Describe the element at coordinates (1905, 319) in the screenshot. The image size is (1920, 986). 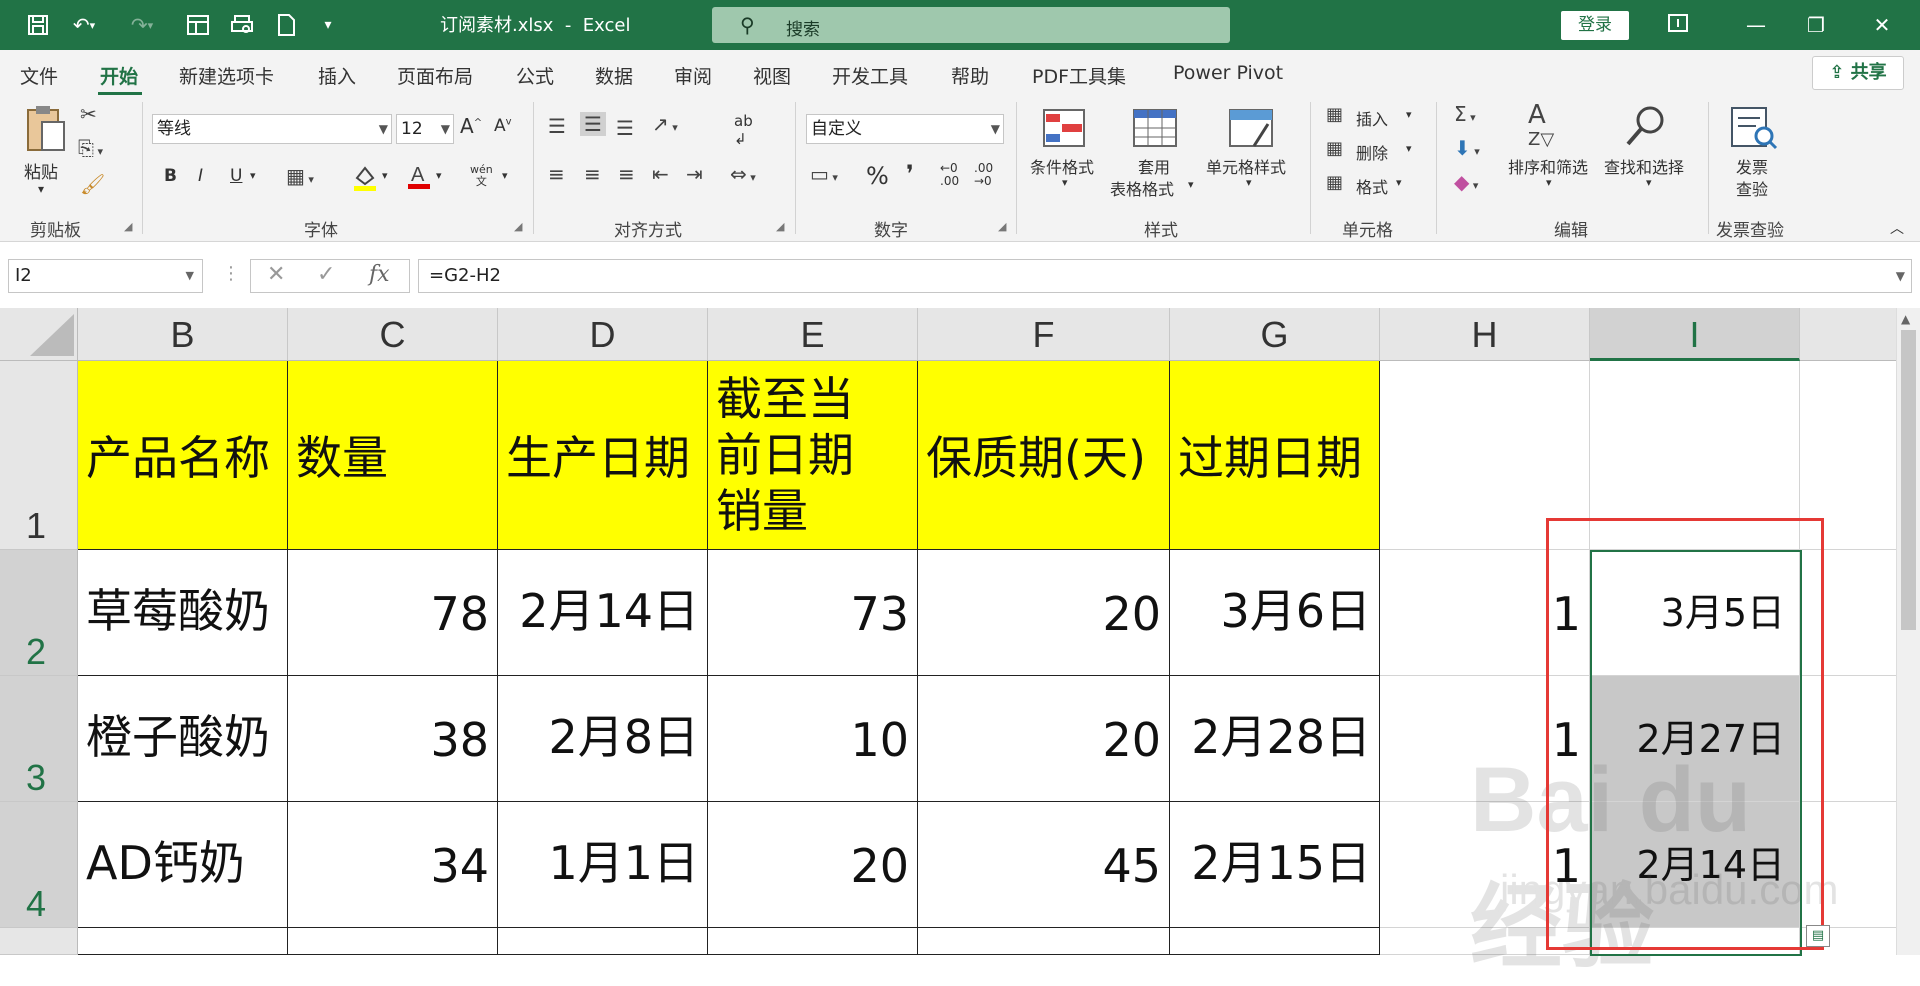
I see `scroll-up-icon: ▲` at that location.